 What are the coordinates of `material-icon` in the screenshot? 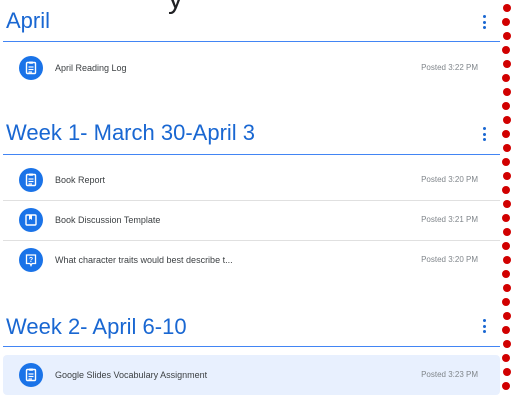 It's located at (31, 220).